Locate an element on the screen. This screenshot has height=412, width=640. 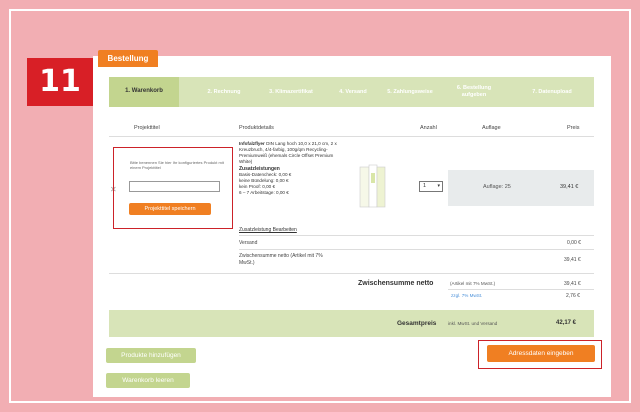
step-place-order: 6. Bestellung aufgeben is located at coordinates (474, 92).